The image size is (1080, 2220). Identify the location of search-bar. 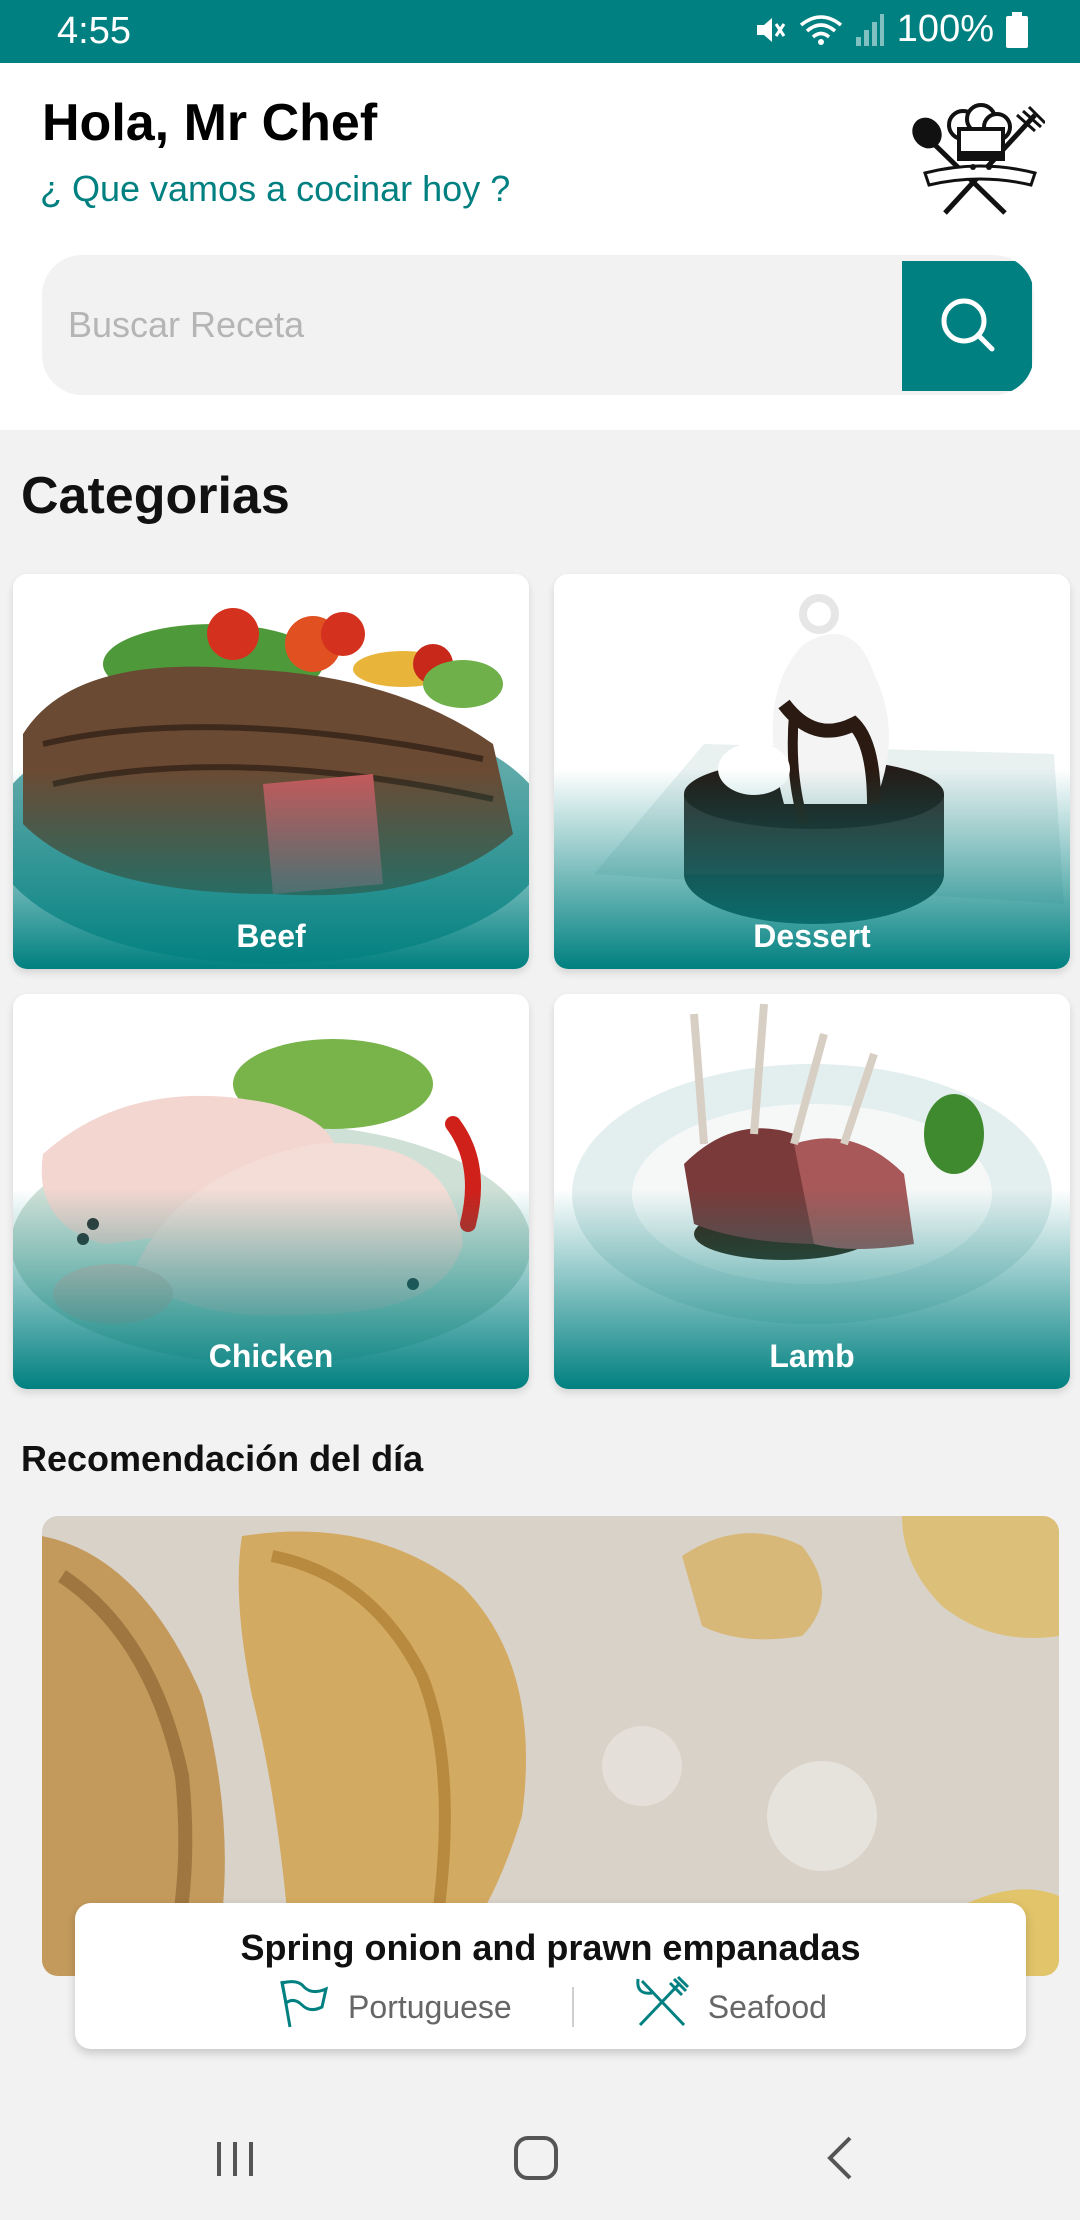
(538, 325).